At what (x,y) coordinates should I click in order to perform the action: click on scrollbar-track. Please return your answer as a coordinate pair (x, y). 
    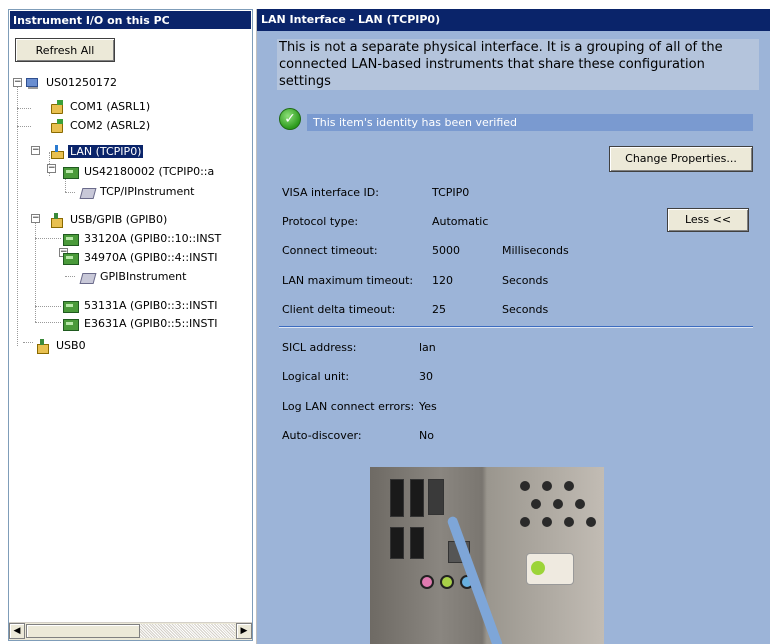
    Looking at the image, I should click on (187, 631).